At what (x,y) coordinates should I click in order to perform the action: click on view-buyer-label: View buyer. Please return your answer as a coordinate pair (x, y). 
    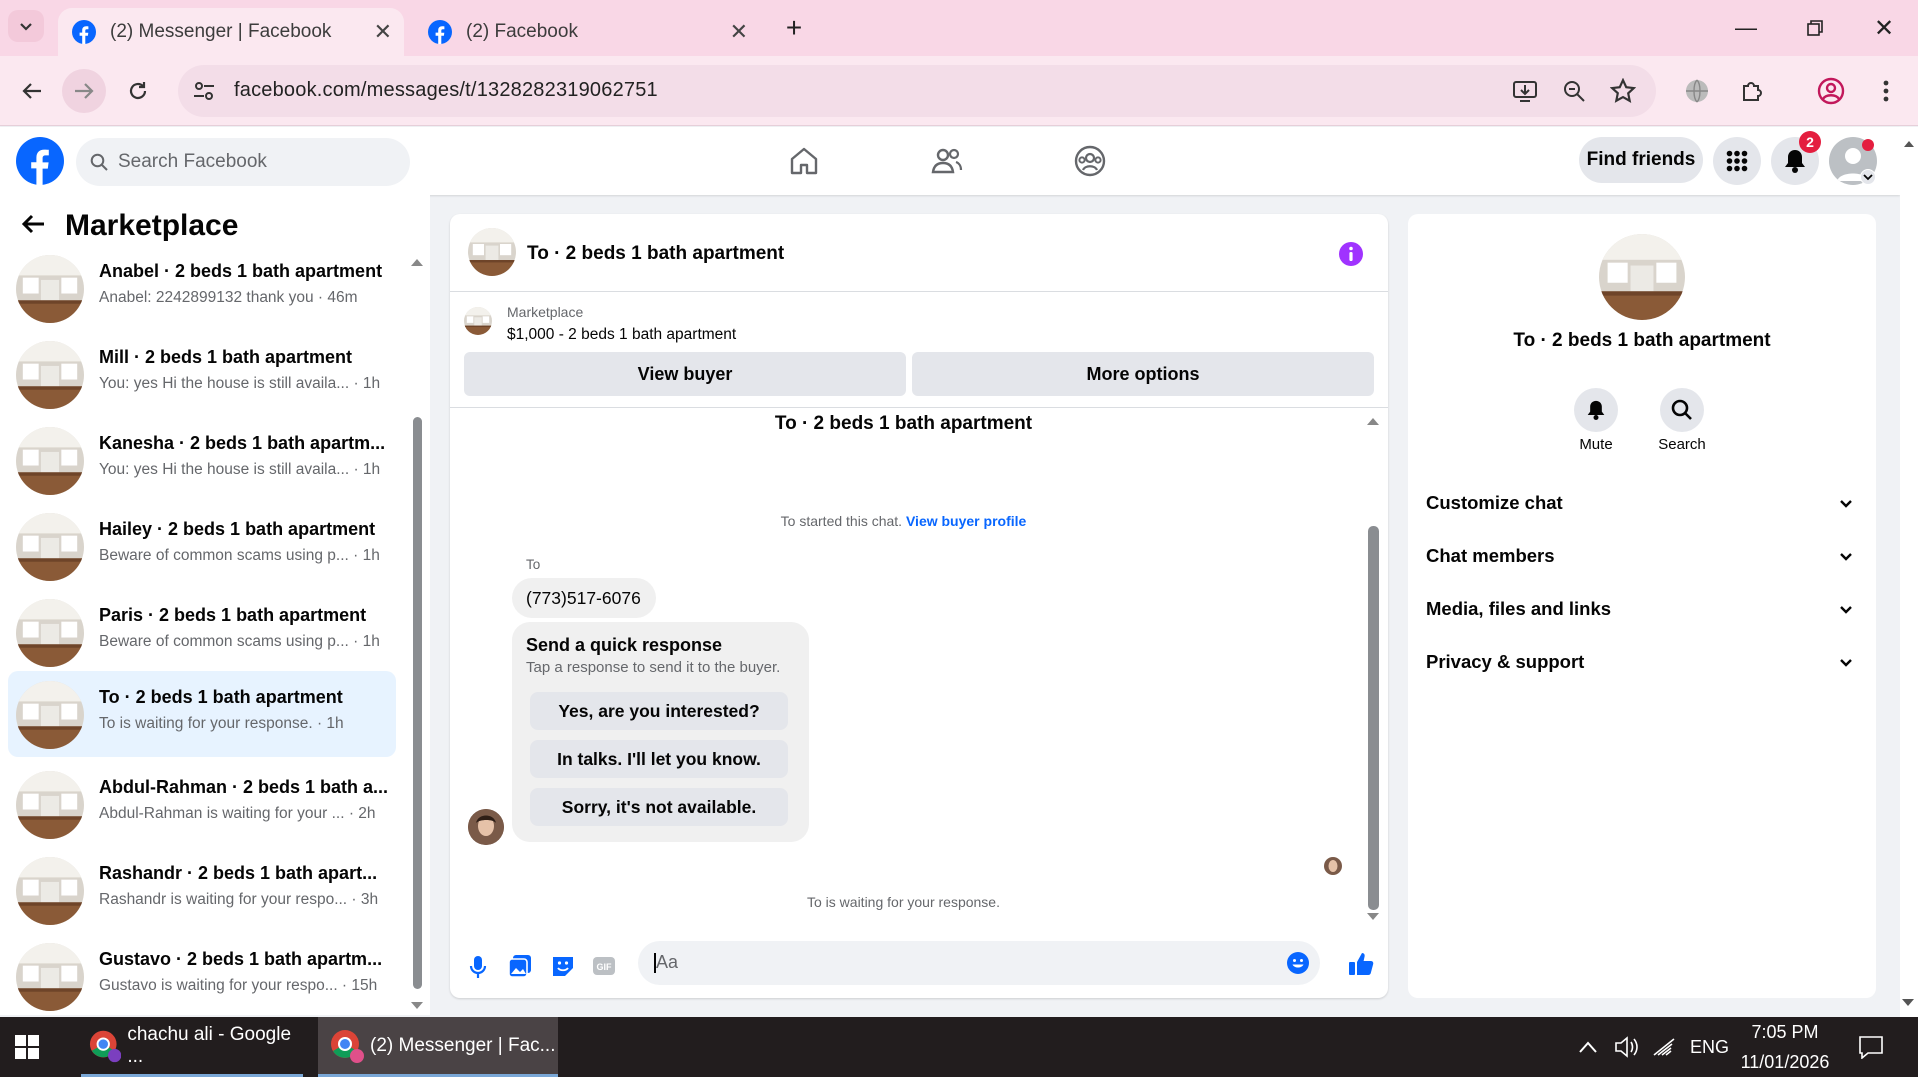
    Looking at the image, I should click on (685, 373).